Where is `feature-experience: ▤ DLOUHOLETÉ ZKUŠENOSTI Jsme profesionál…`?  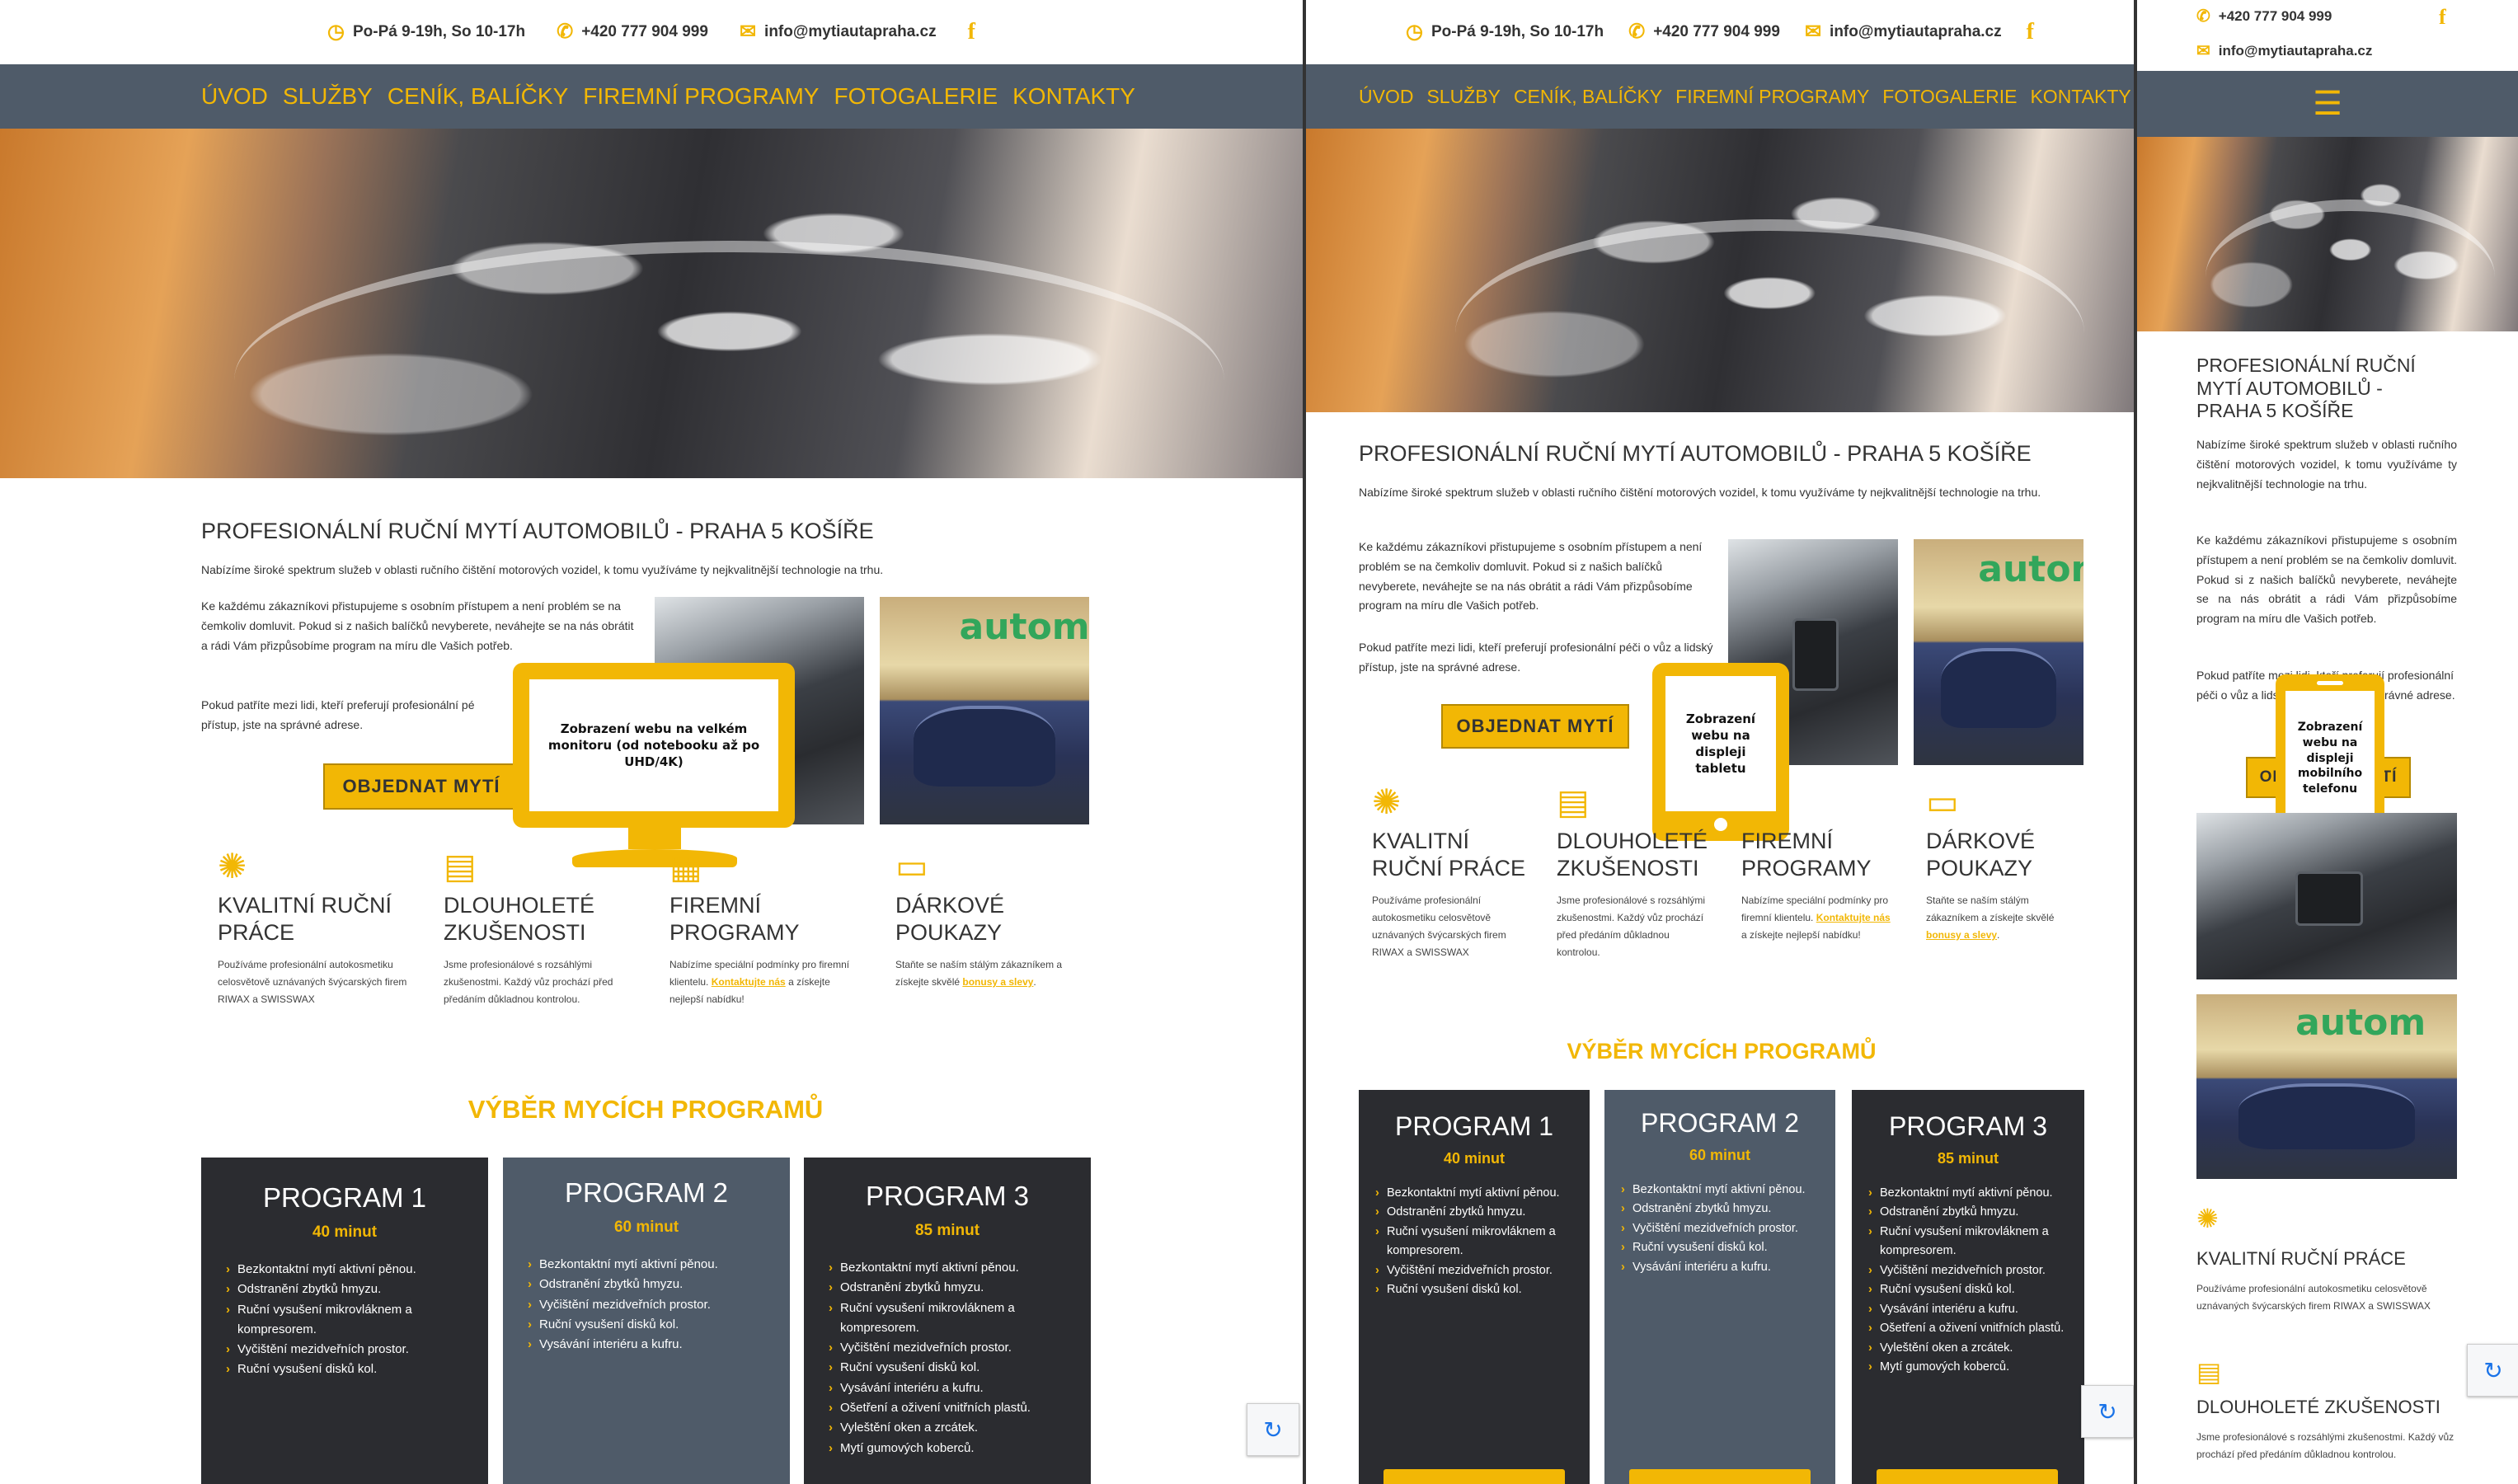
feature-experience: ▤ DLOUHOLETÉ ZKUŠENOSTI Jsme profesionál… is located at coordinates (541, 928).